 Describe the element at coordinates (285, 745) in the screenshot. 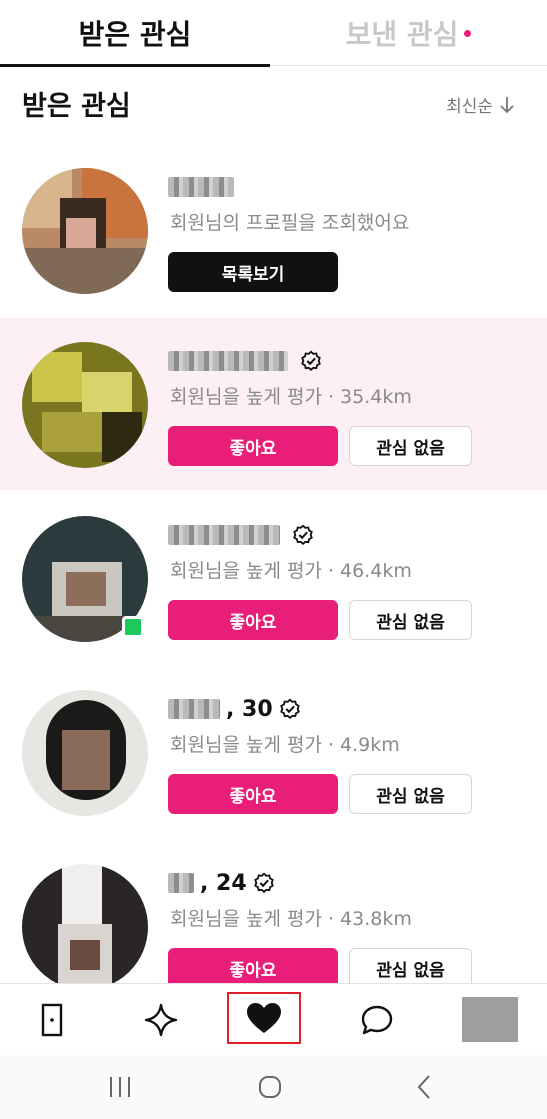

I see `activity-description: 회원님을 높게 평가 · 4.9km` at that location.